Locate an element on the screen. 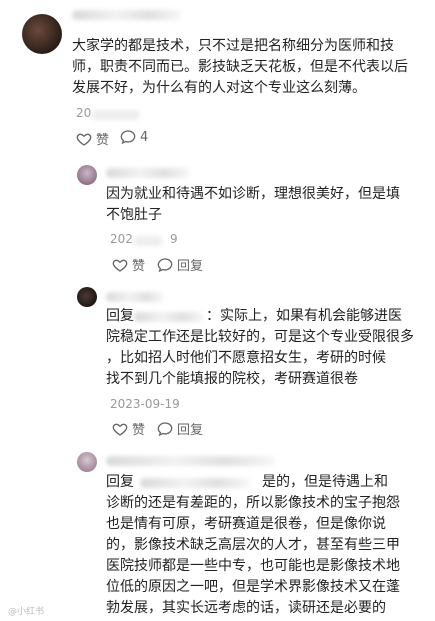 This screenshot has width=435, height=621. reply-count-button: 4 is located at coordinates (134, 137).